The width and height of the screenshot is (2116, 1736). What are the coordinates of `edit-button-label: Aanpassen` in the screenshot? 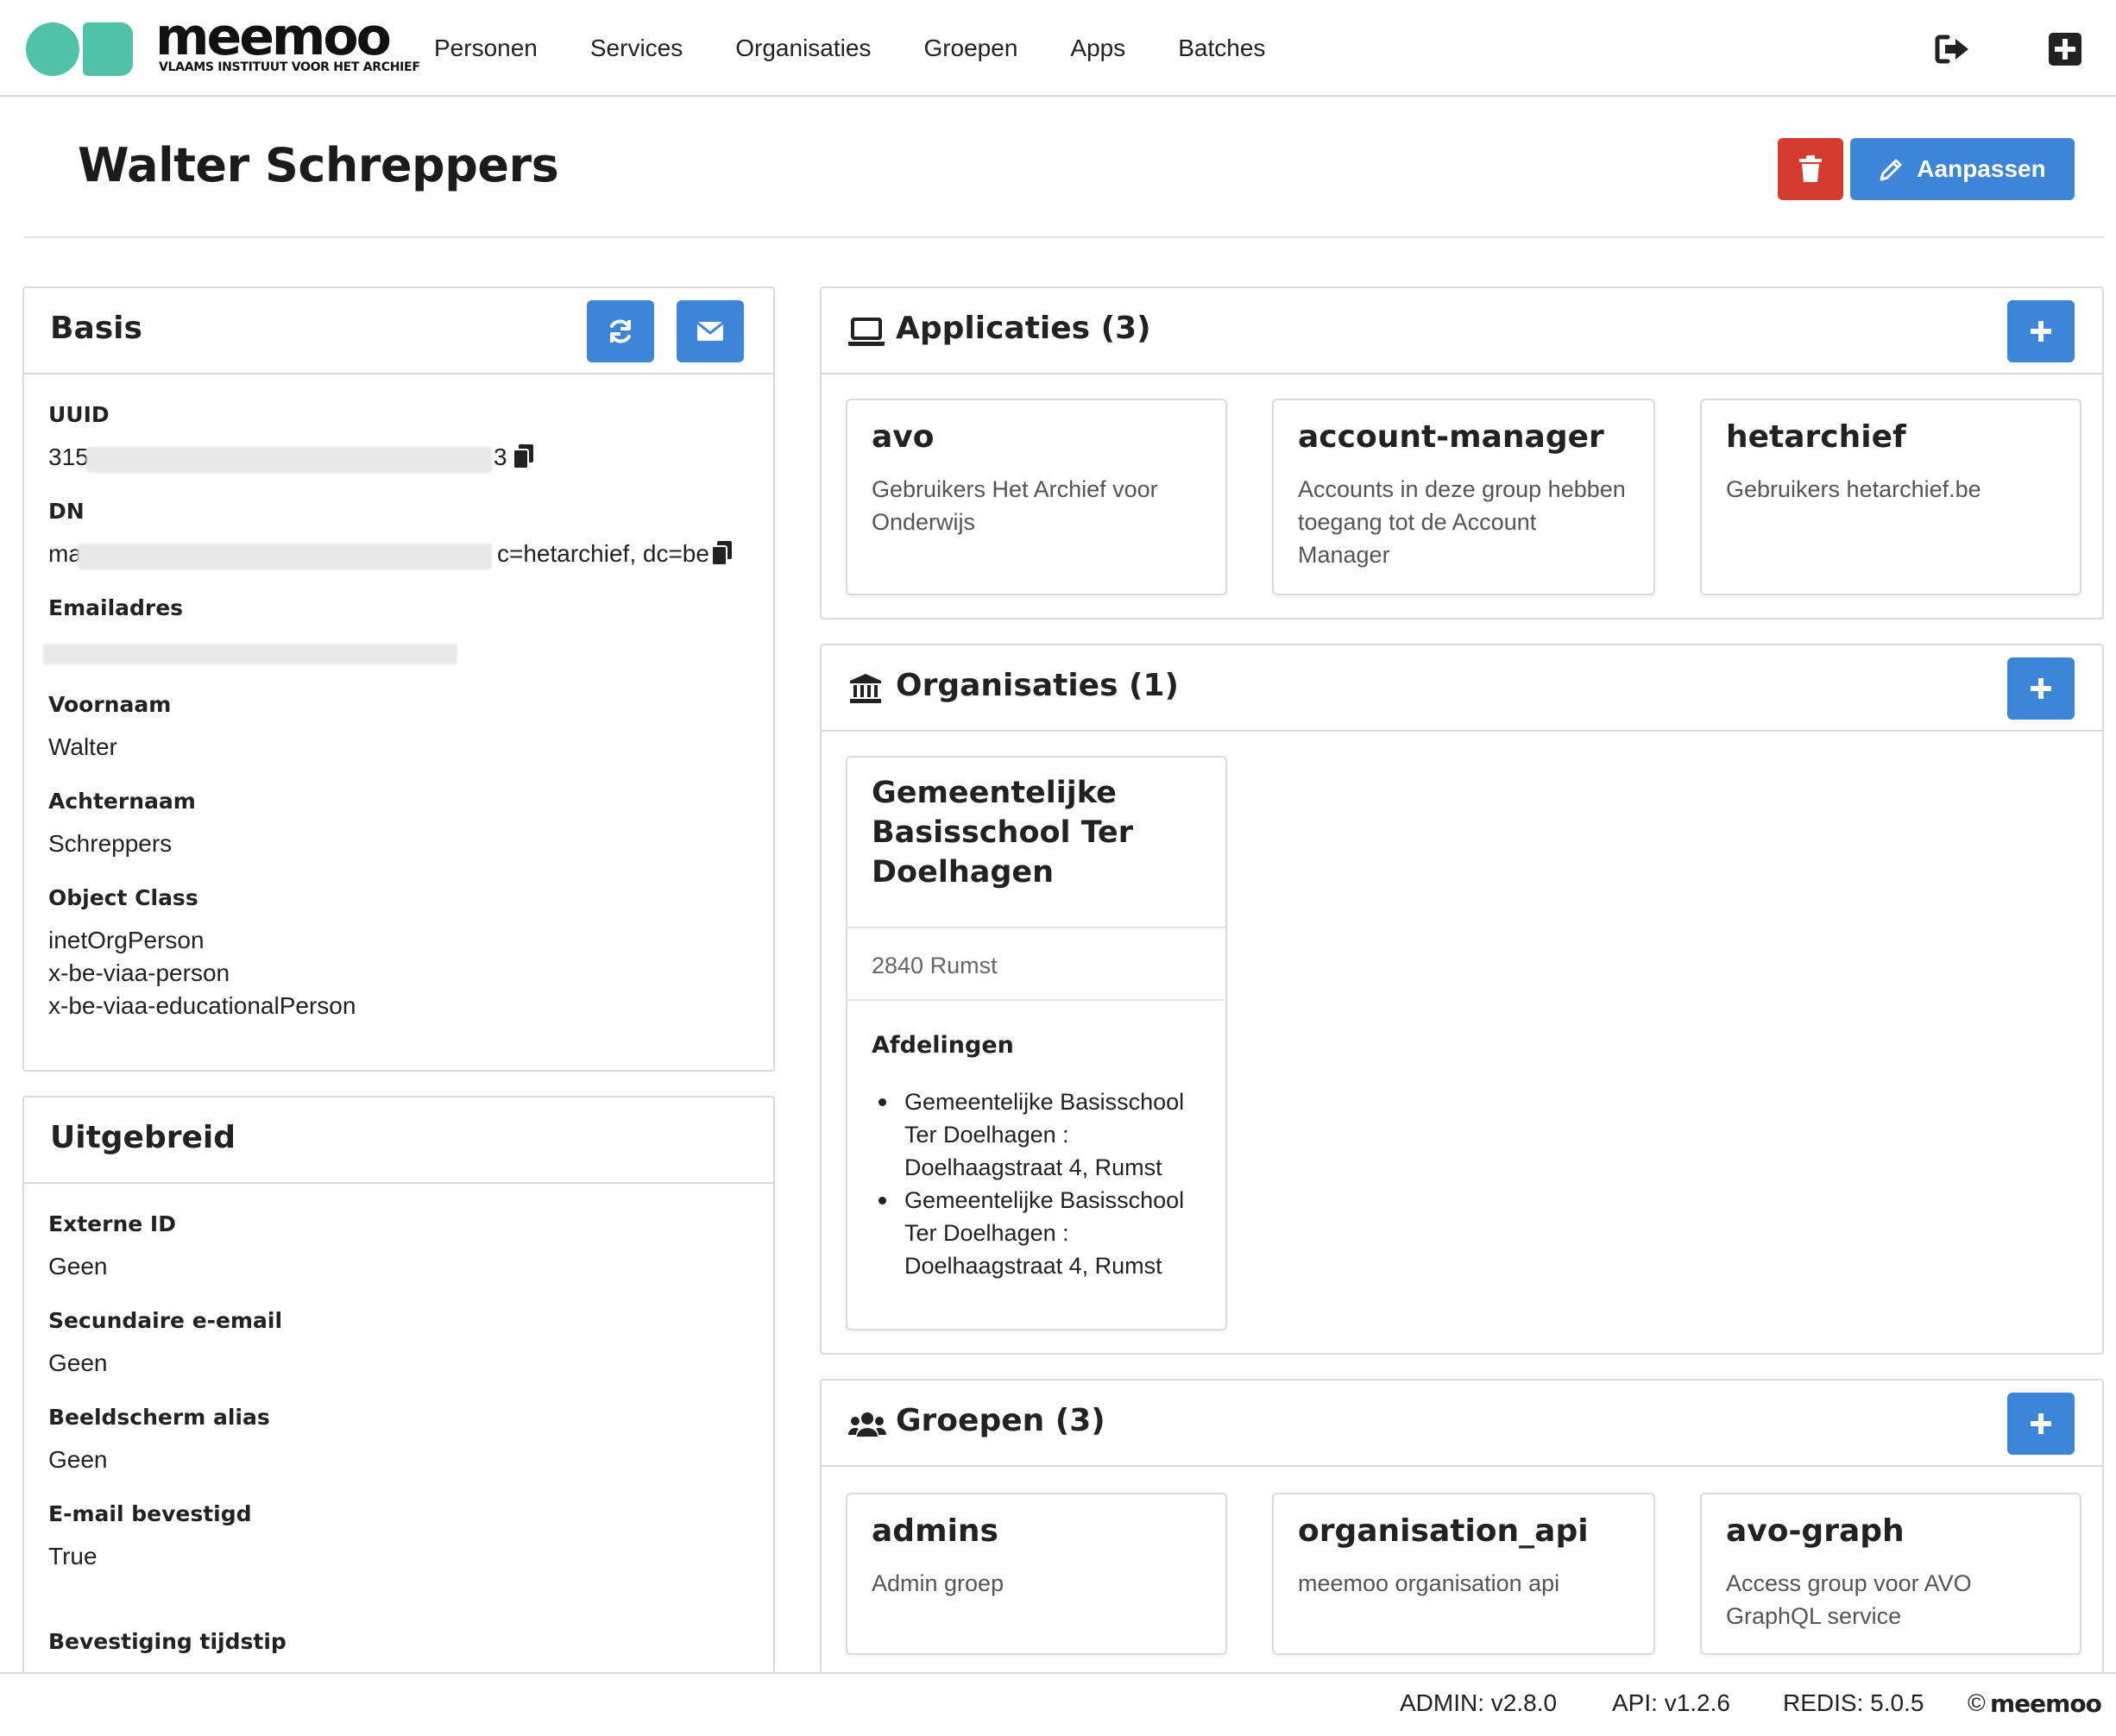 It's located at (1981, 168).